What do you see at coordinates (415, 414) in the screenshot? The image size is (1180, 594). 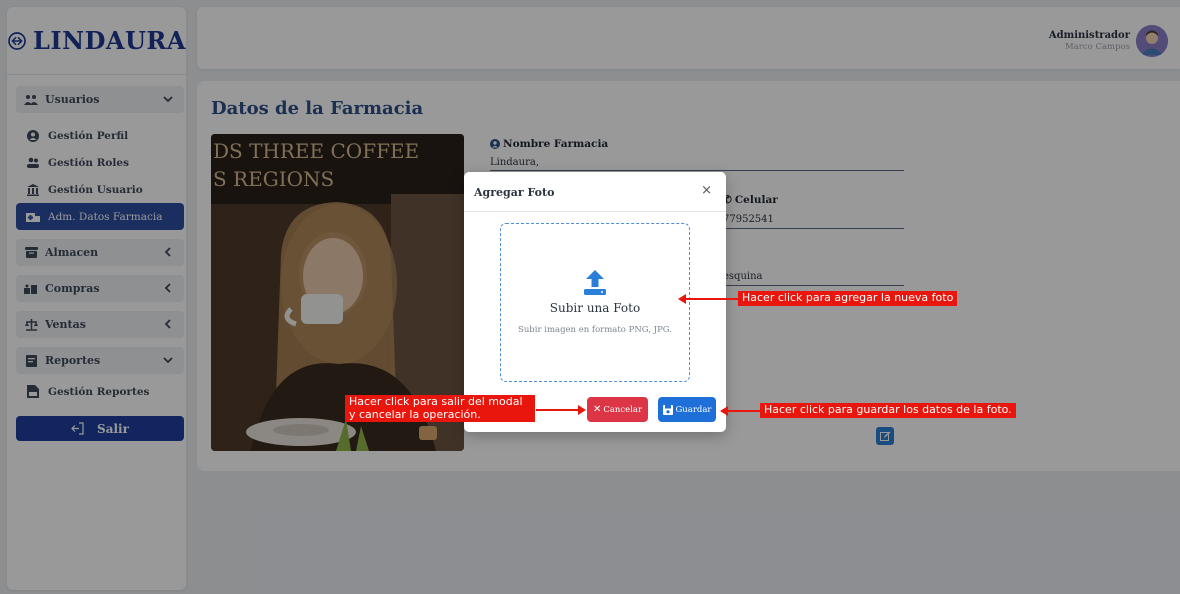 I see `annotation-cancel-line2: y cancelar la operación.` at bounding box center [415, 414].